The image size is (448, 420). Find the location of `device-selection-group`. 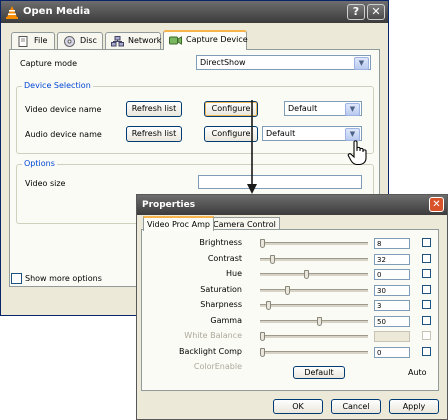

device-selection-group is located at coordinates (195, 120).